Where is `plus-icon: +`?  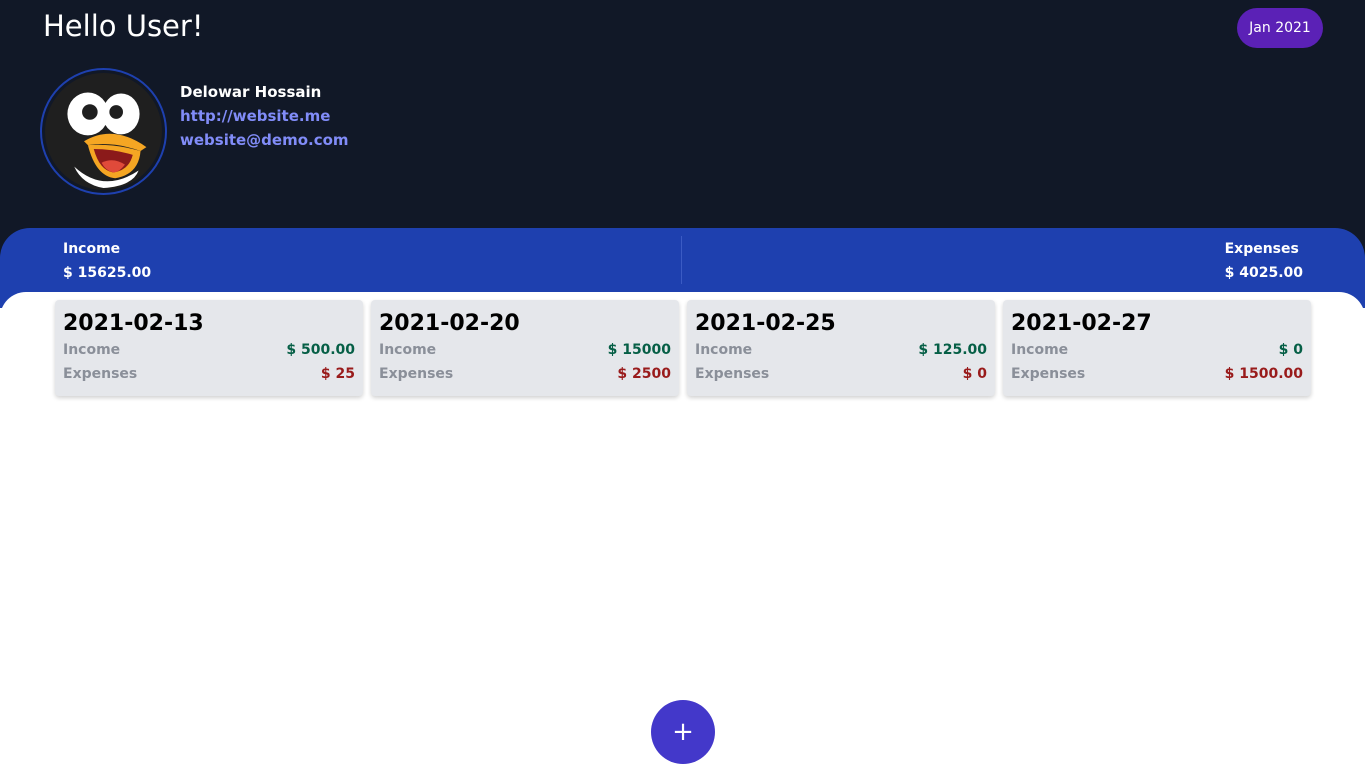 plus-icon: + is located at coordinates (683, 732).